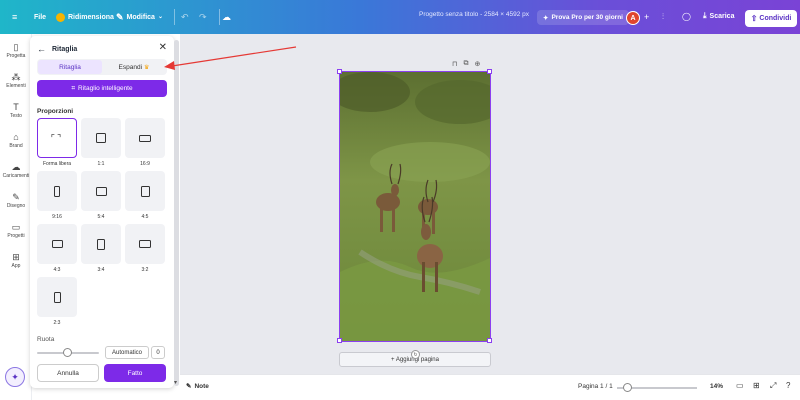 The width and height of the screenshot is (800, 400). Describe the element at coordinates (175, 382) in the screenshot. I see `chevron-down-icon: ▾` at that location.